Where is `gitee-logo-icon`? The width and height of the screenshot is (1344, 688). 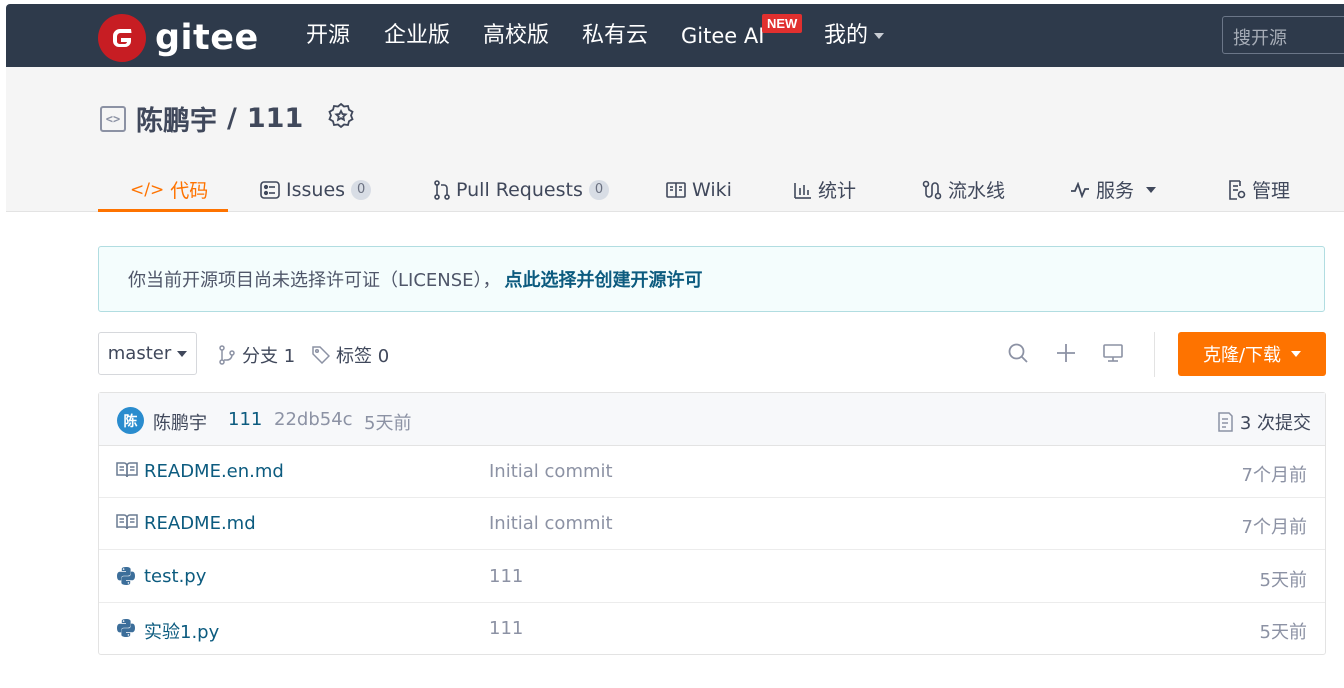 gitee-logo-icon is located at coordinates (122, 38).